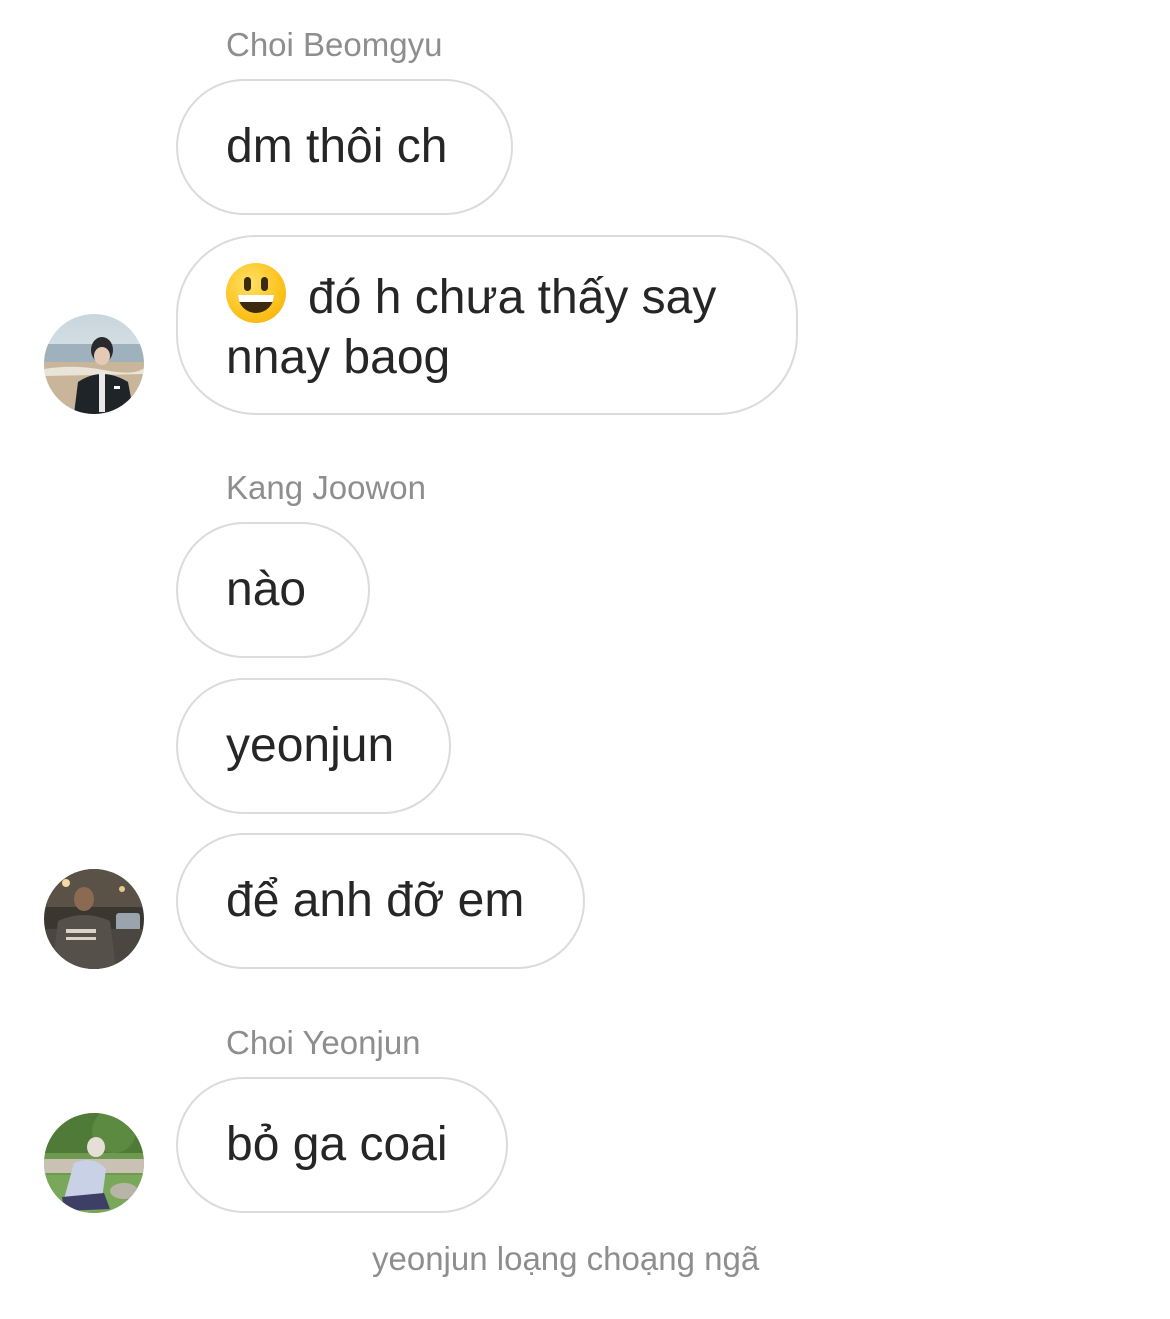 The width and height of the screenshot is (1170, 1319). I want to click on message-bubble: để anh đỡ em, so click(380, 901).